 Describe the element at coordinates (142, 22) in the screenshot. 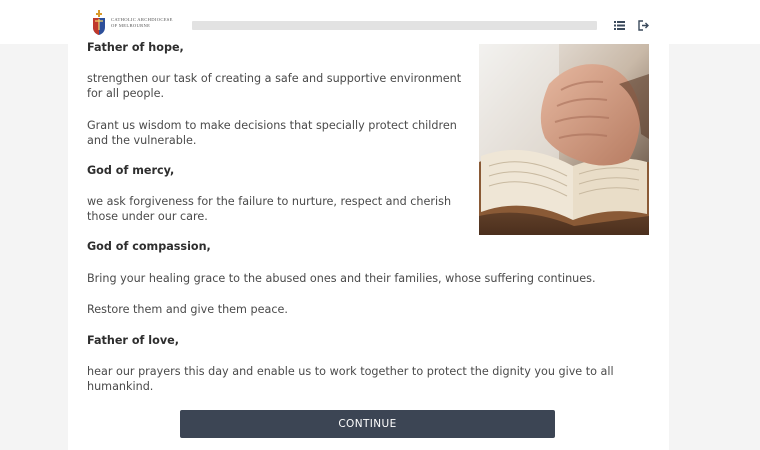

I see `logo-text: CATHOLIC ARCHDIOCESE OF MELBOURNE` at that location.